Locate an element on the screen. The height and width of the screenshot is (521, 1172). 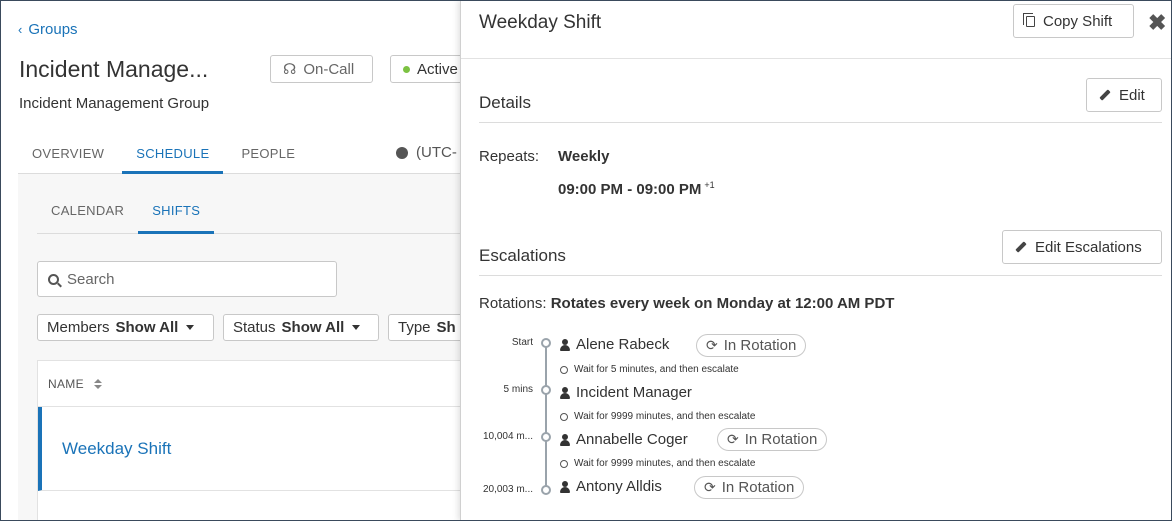
back-to-groups-link: ‹ Groups is located at coordinates (48, 29).